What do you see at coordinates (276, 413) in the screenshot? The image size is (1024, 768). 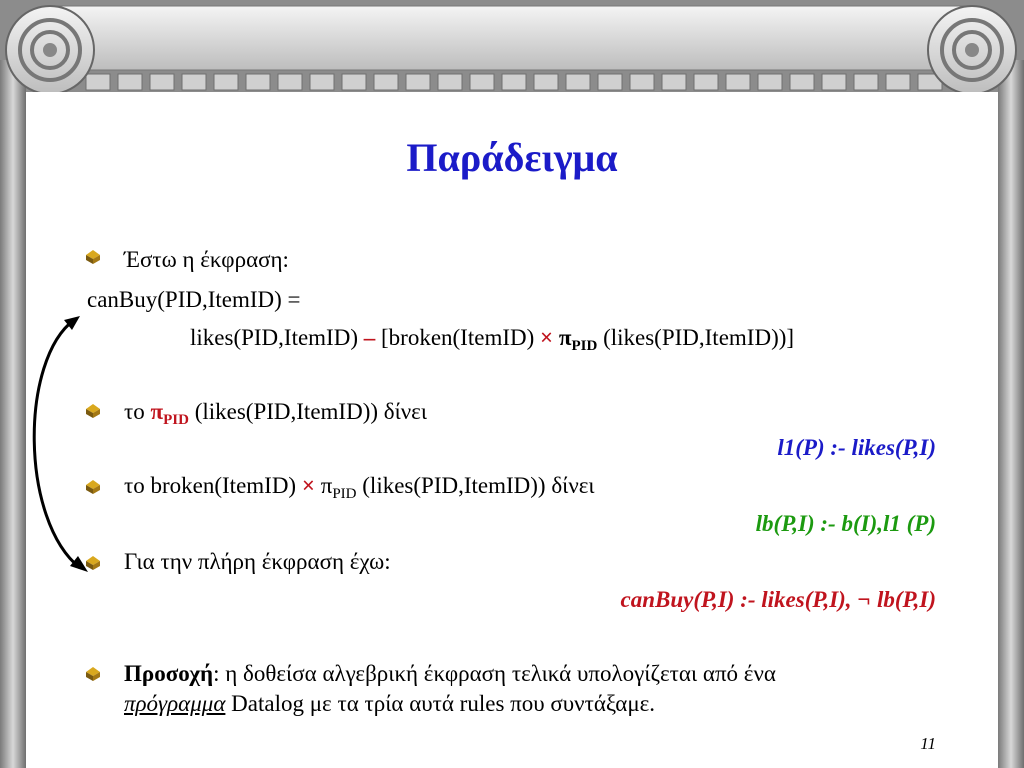 I see `projection-bullet: το πPID (likes(PID,ItemID)) δίνει` at bounding box center [276, 413].